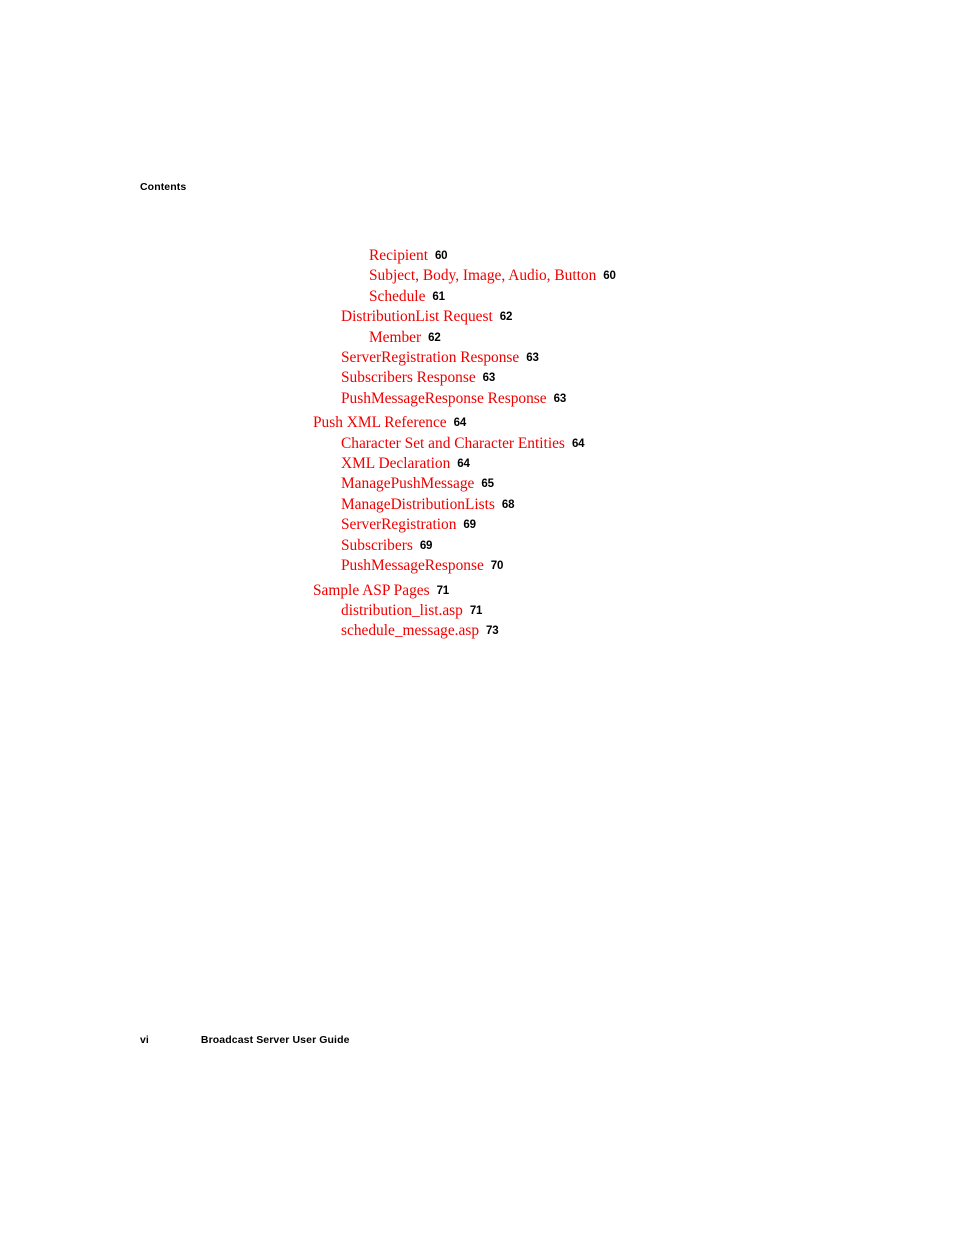 Image resolution: width=954 pixels, height=1235 pixels. What do you see at coordinates (418, 504) in the screenshot?
I see `toc-entry-title: ManageDistributionLists` at bounding box center [418, 504].